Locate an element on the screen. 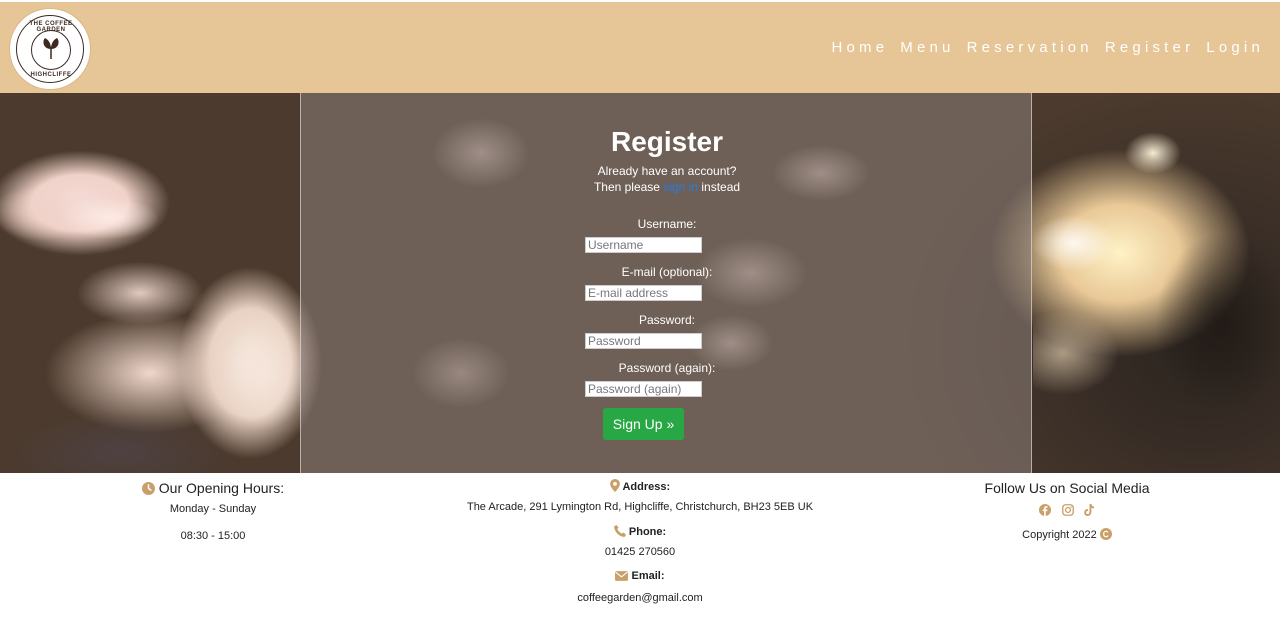 Image resolution: width=1280 pixels, height=629 pixels. password-again-input is located at coordinates (643, 389).